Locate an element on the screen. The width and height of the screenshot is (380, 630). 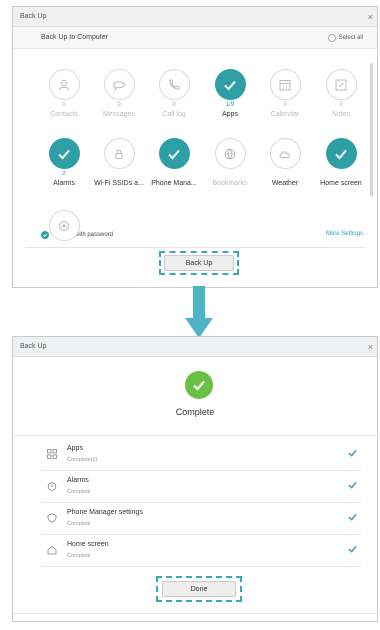
row-title: Apps is located at coordinates (75, 448).